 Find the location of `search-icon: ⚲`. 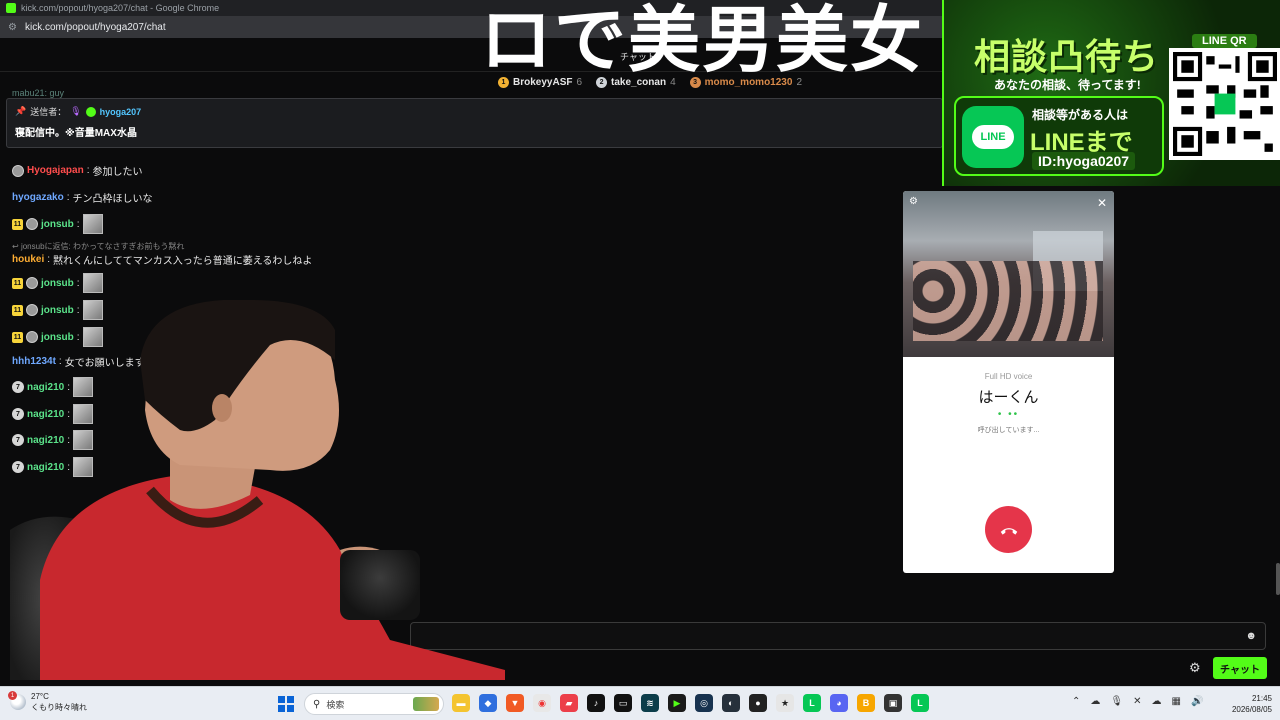

search-icon: ⚲ is located at coordinates (317, 704).